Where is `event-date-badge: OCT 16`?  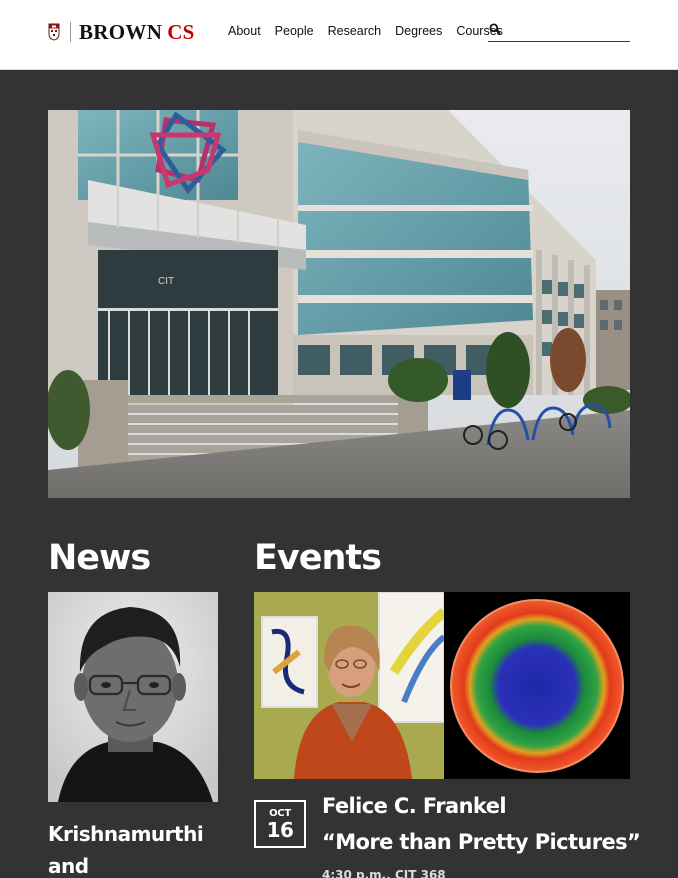 event-date-badge: OCT 16 is located at coordinates (280, 824).